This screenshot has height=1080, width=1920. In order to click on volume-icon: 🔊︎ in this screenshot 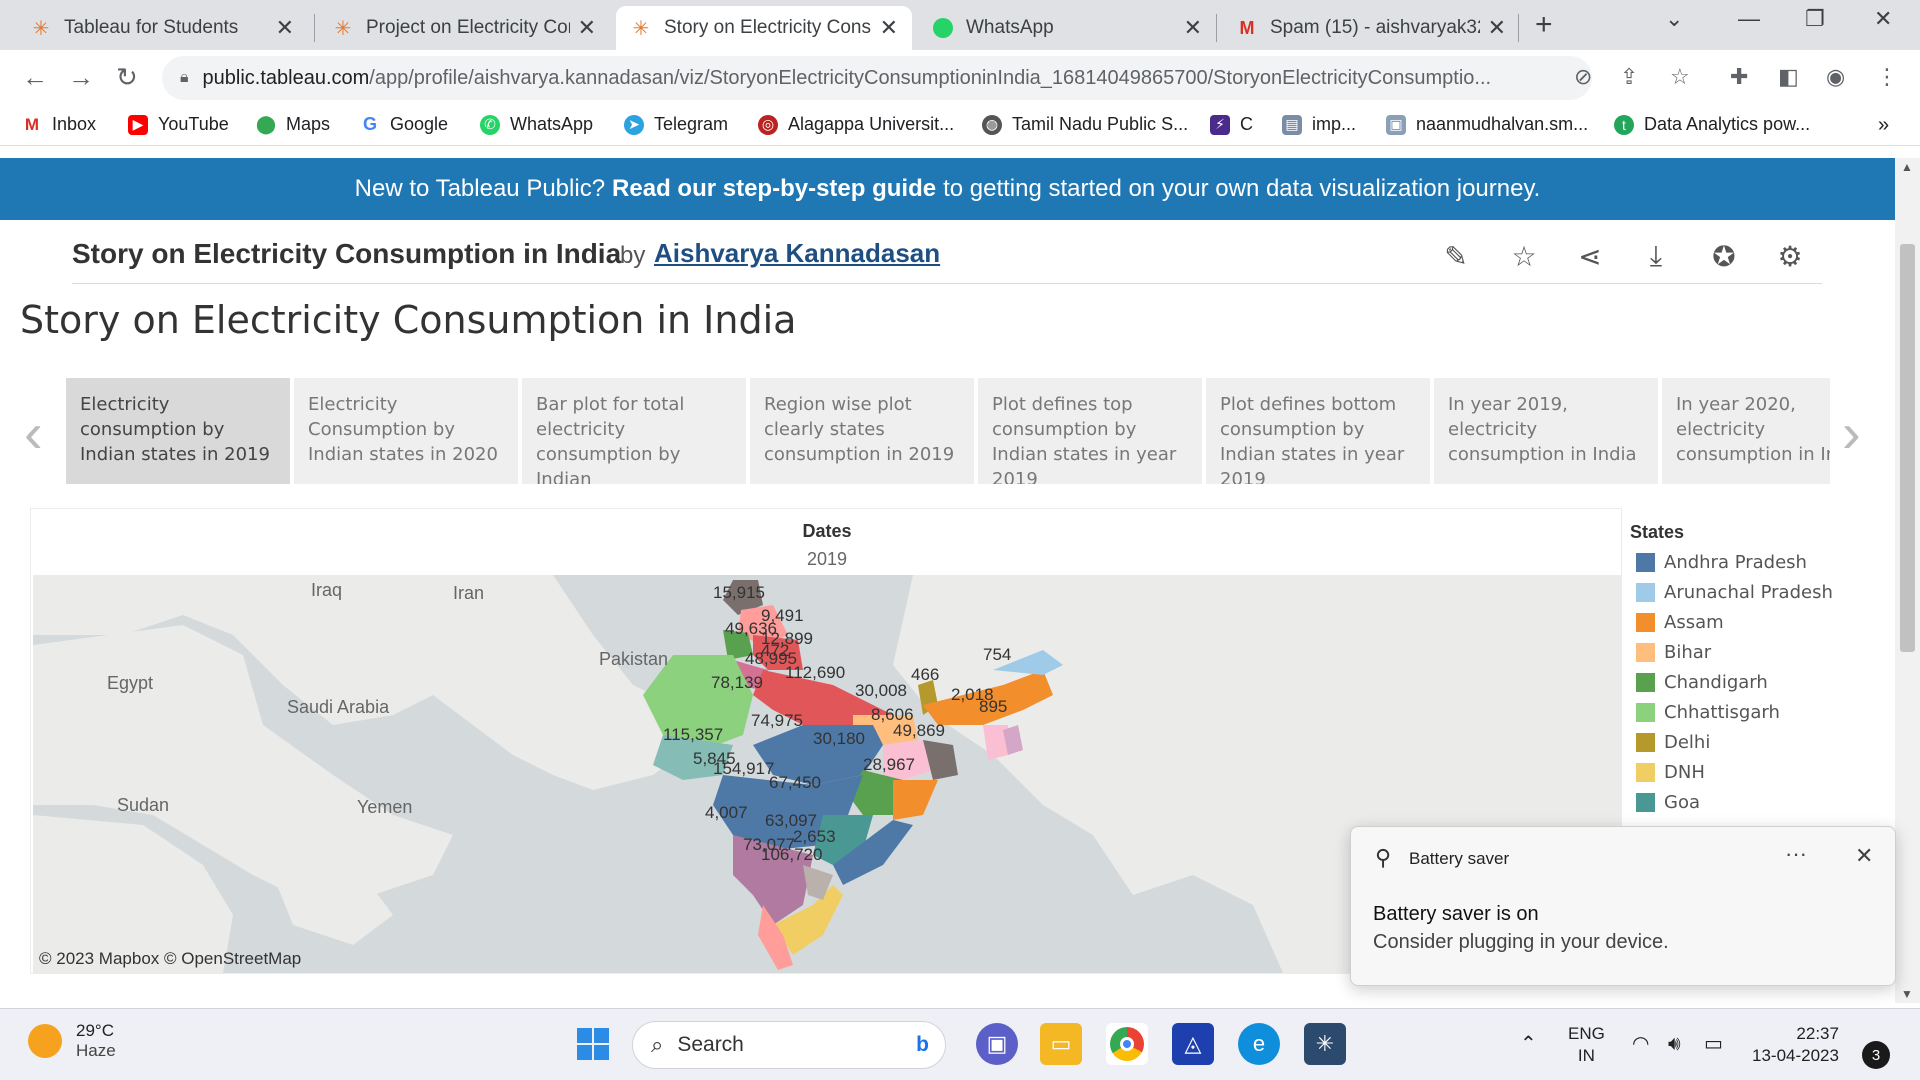, I will do `click(1674, 1044)`.